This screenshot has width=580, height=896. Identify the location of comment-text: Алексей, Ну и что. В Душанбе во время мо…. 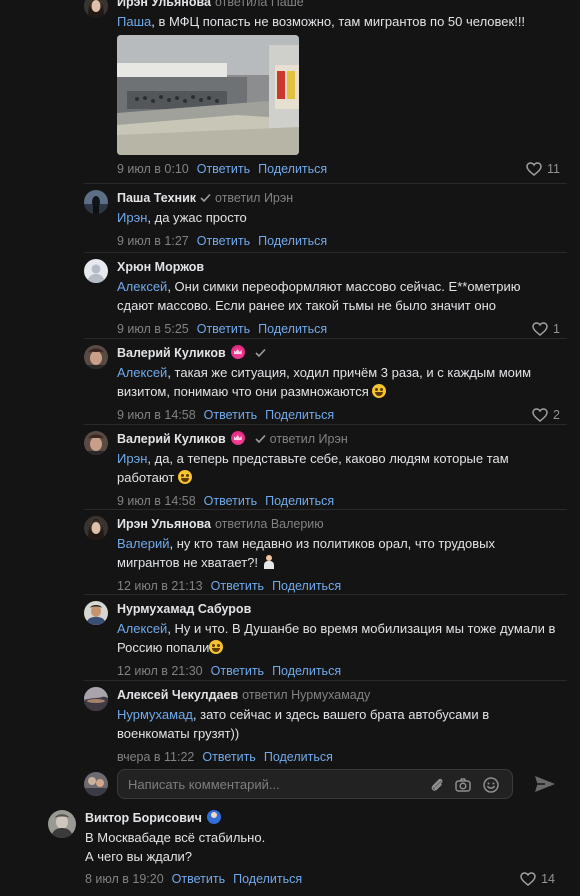
(336, 638).